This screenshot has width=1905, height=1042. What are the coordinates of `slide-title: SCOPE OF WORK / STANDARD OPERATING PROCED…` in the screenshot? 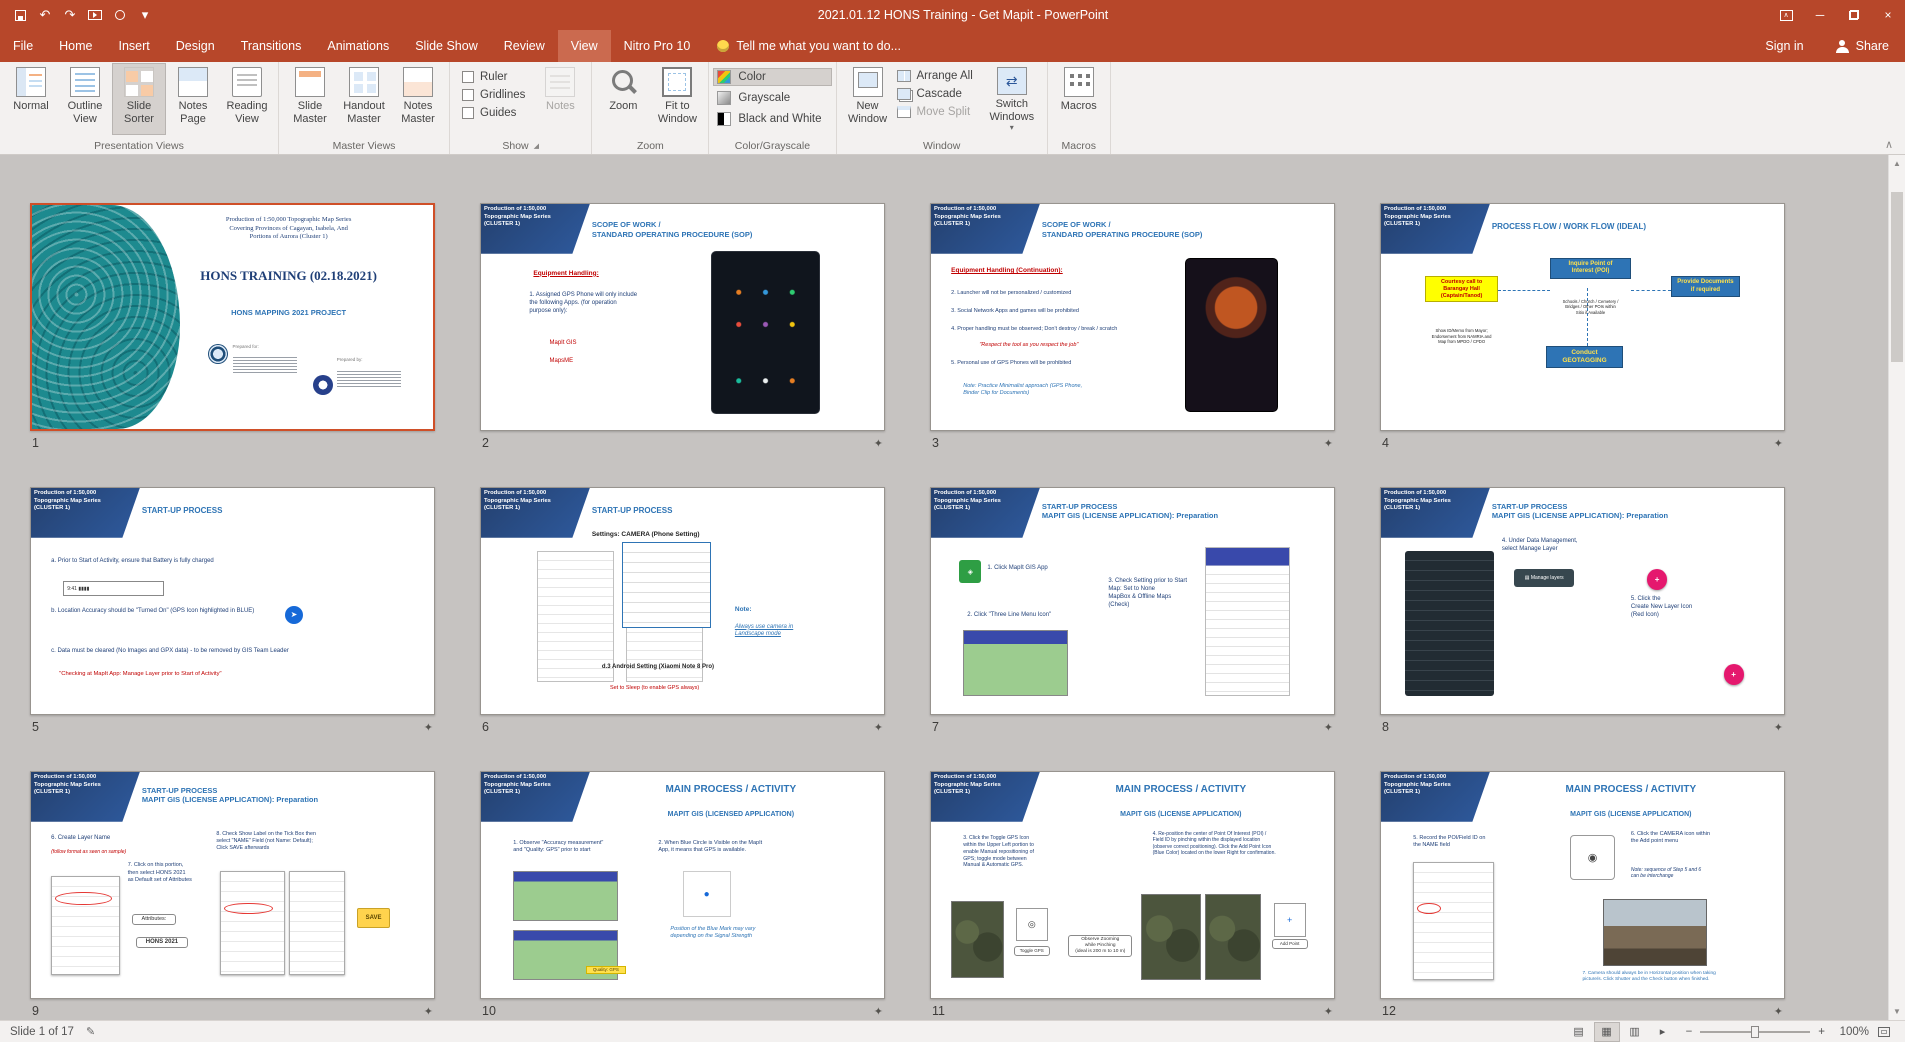 It's located at (672, 229).